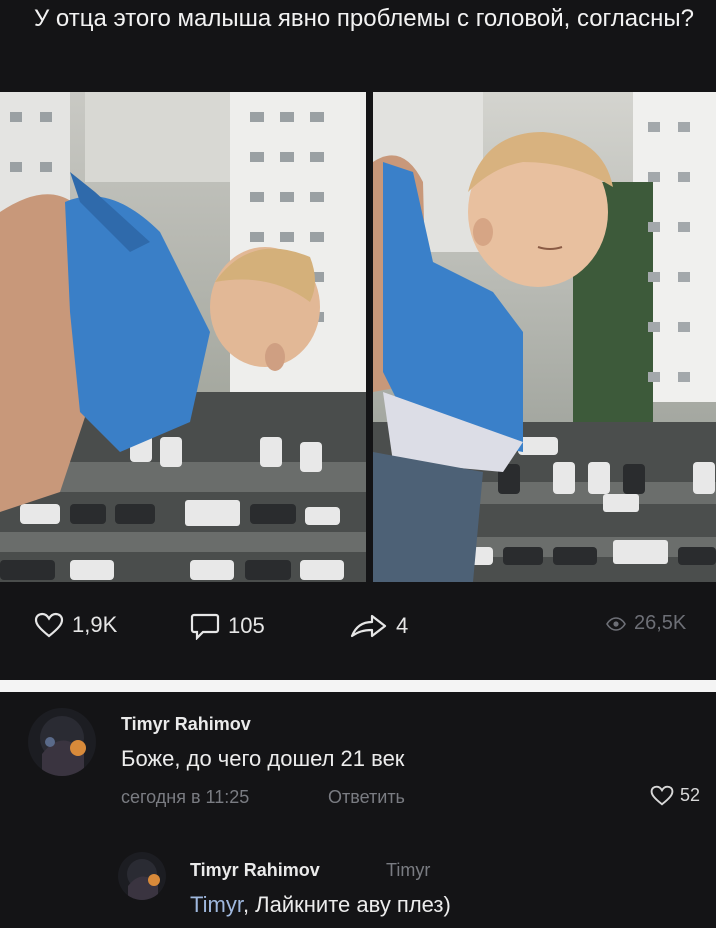 The width and height of the screenshot is (716, 928). I want to click on post-stats-bar: 1,9K 105 4 26,5K, so click(358, 632).